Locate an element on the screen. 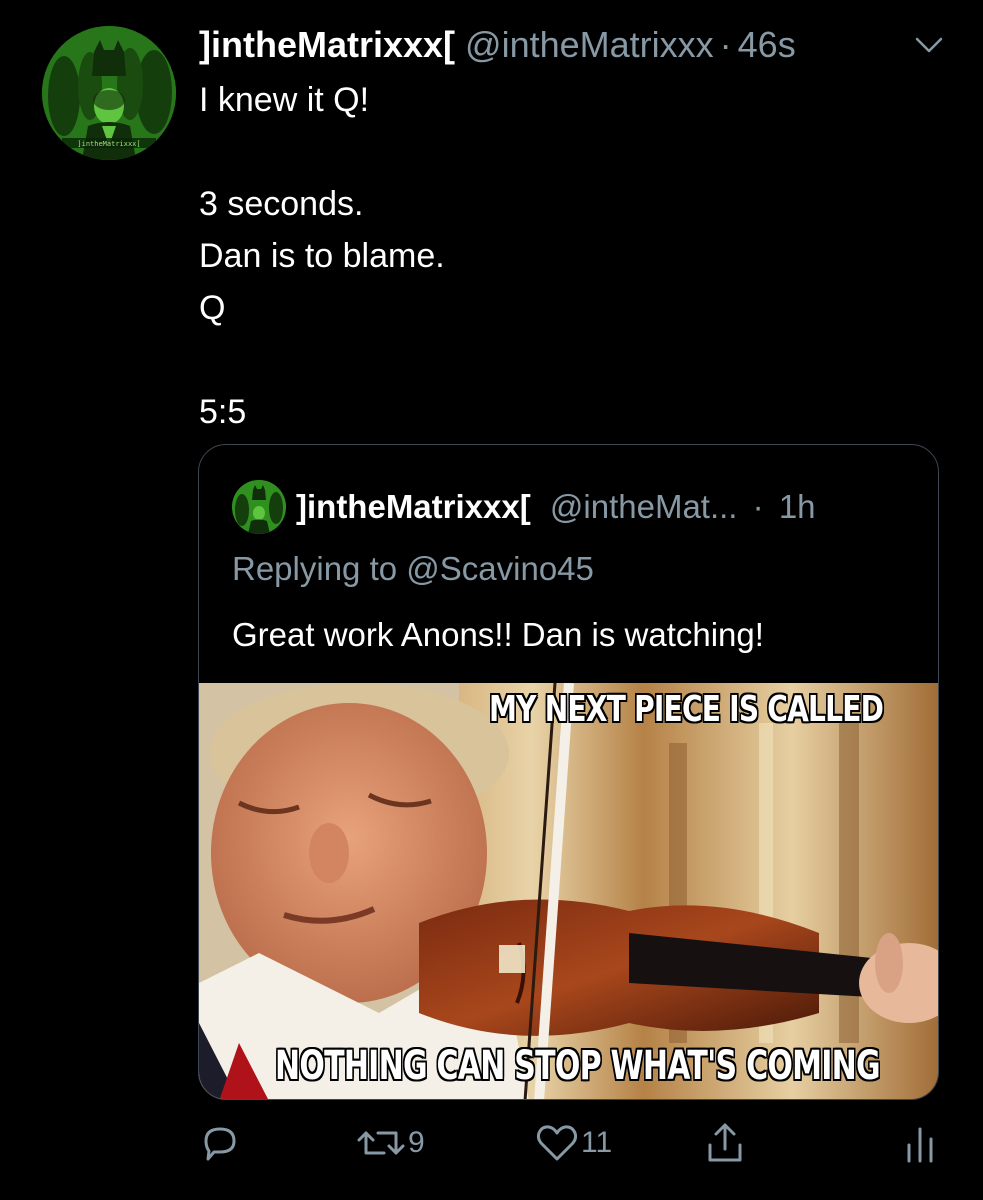 The image size is (983, 1200). like-button: 11 is located at coordinates (573, 1143).